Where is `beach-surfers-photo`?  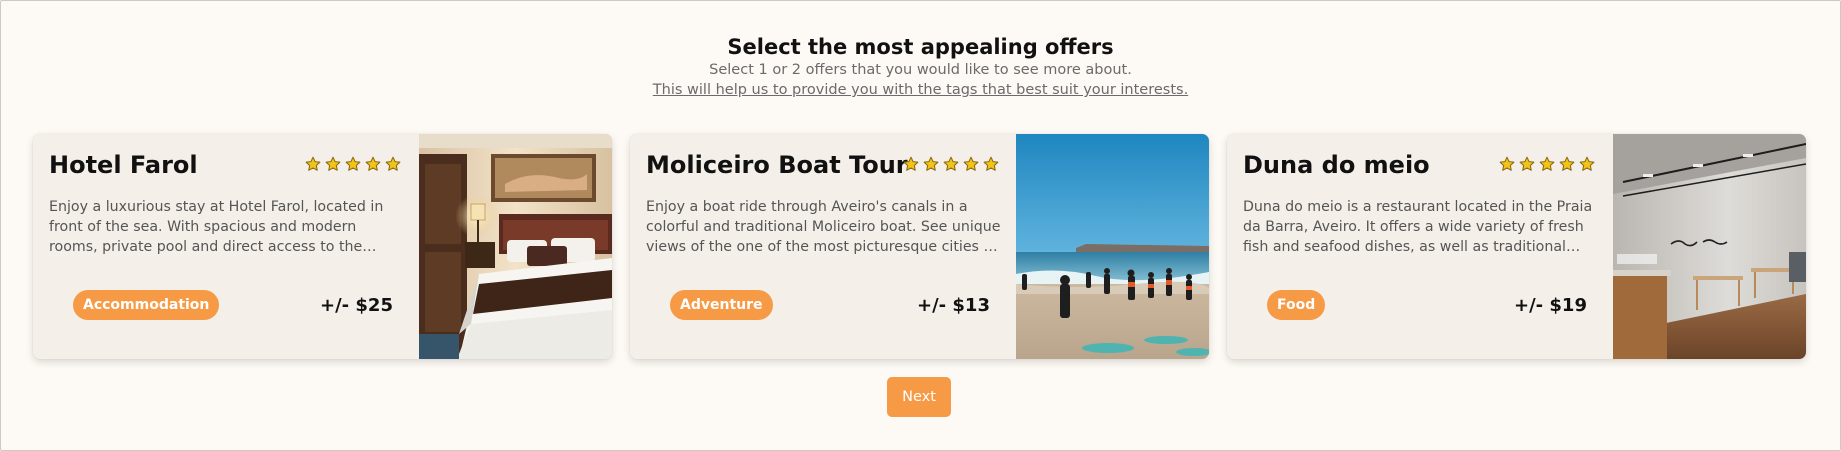
beach-surfers-photo is located at coordinates (1112, 246).